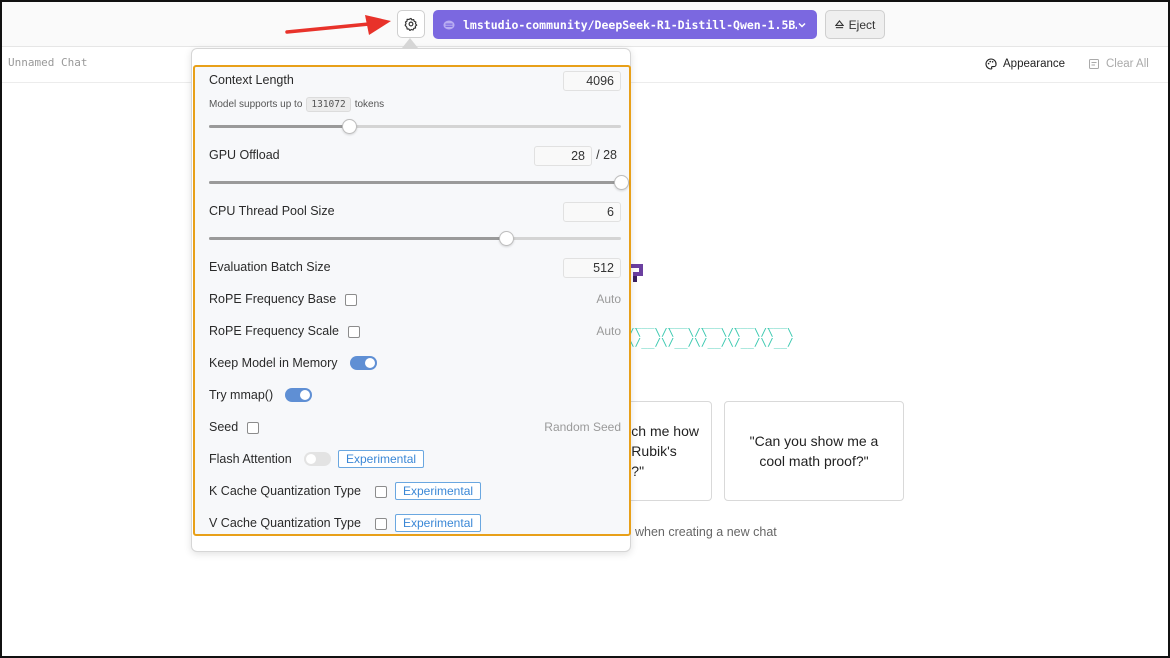 Image resolution: width=1170 pixels, height=658 pixels. Describe the element at coordinates (415, 334) in the screenshot. I see `rope-scale-setting: RoPE Frequency Scale Auto` at that location.